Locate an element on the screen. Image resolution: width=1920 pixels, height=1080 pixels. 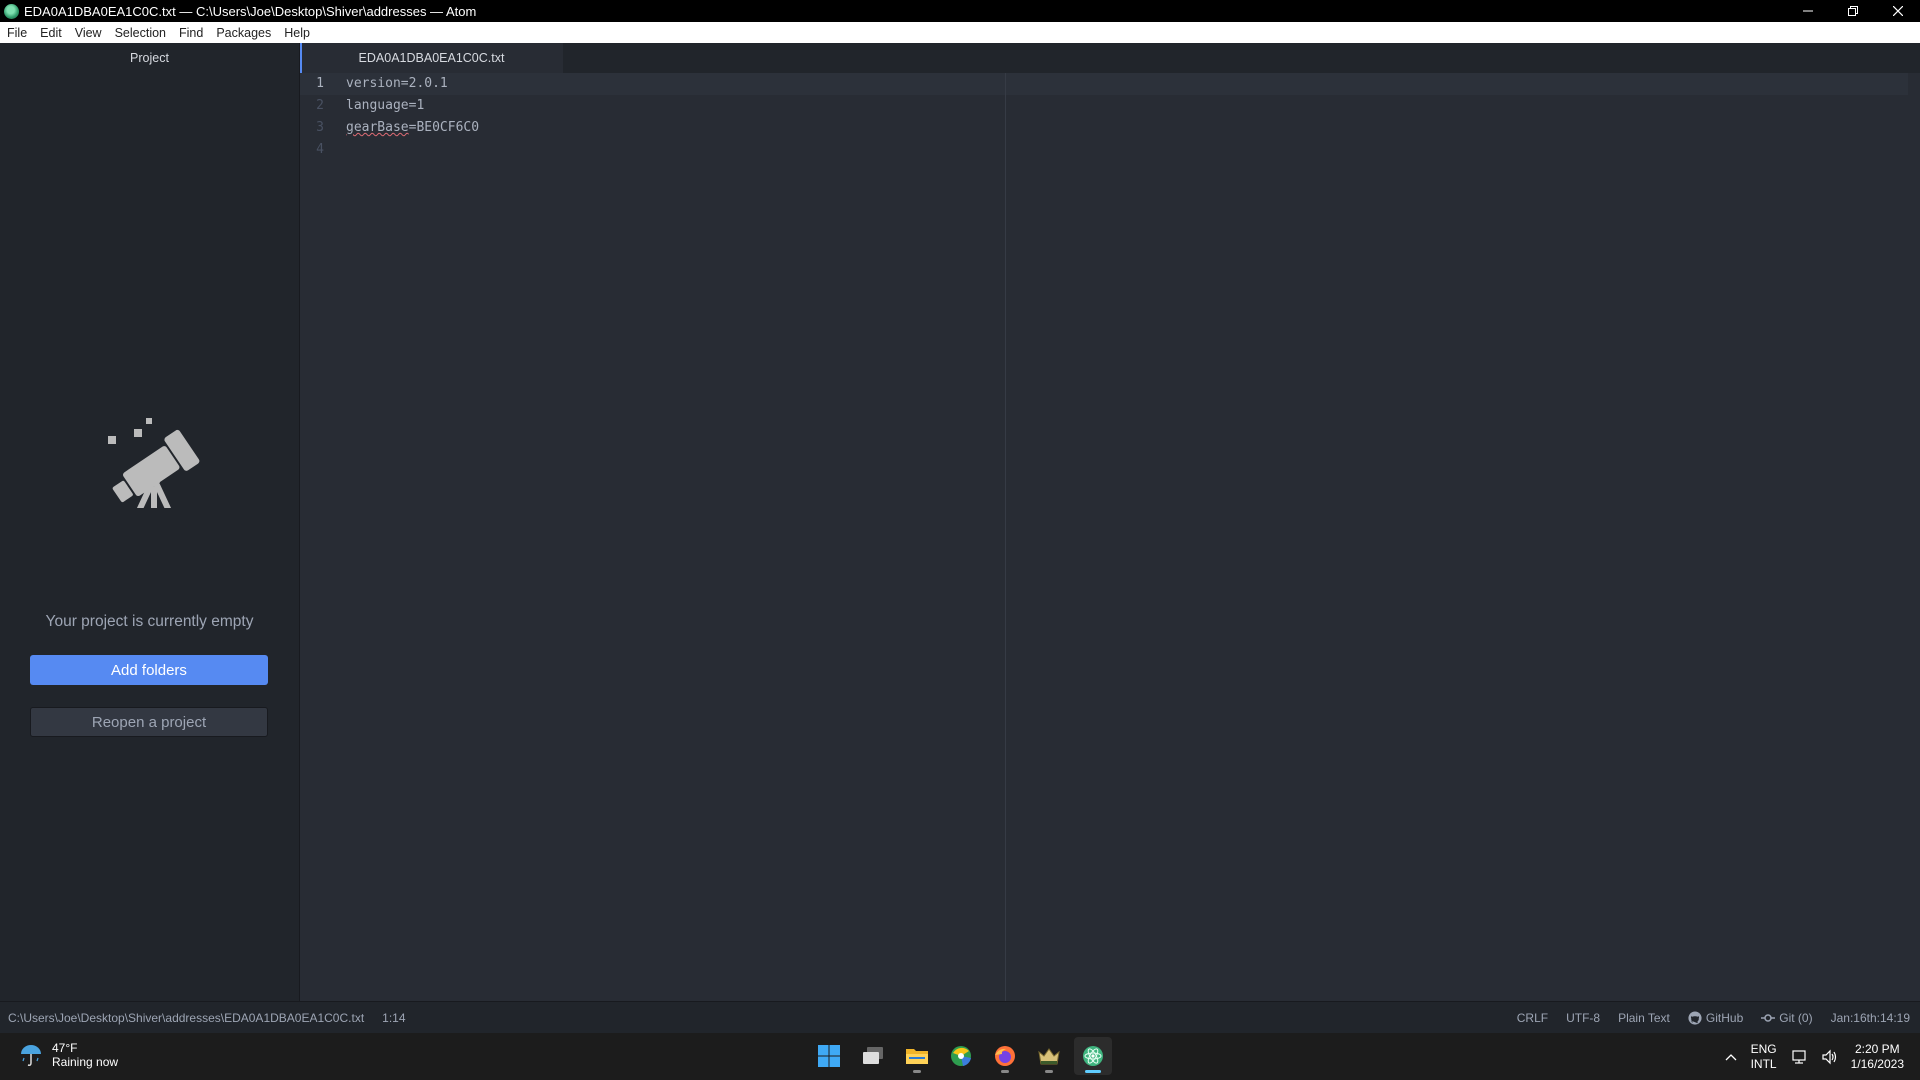
window-controls is located at coordinates (1852, 11).